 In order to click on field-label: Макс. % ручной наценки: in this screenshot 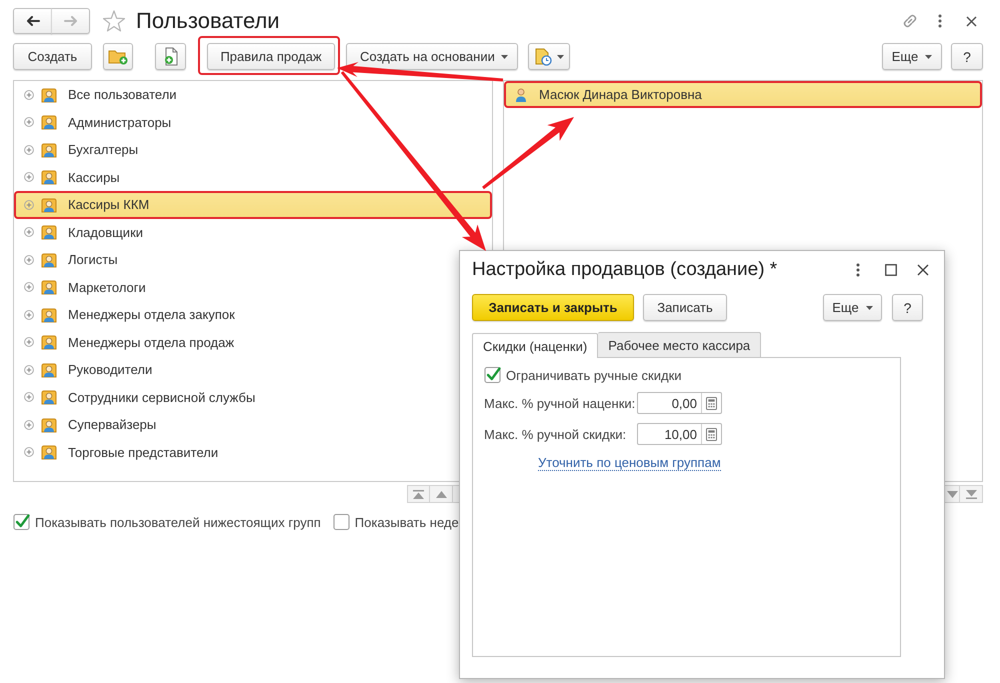, I will do `click(560, 403)`.